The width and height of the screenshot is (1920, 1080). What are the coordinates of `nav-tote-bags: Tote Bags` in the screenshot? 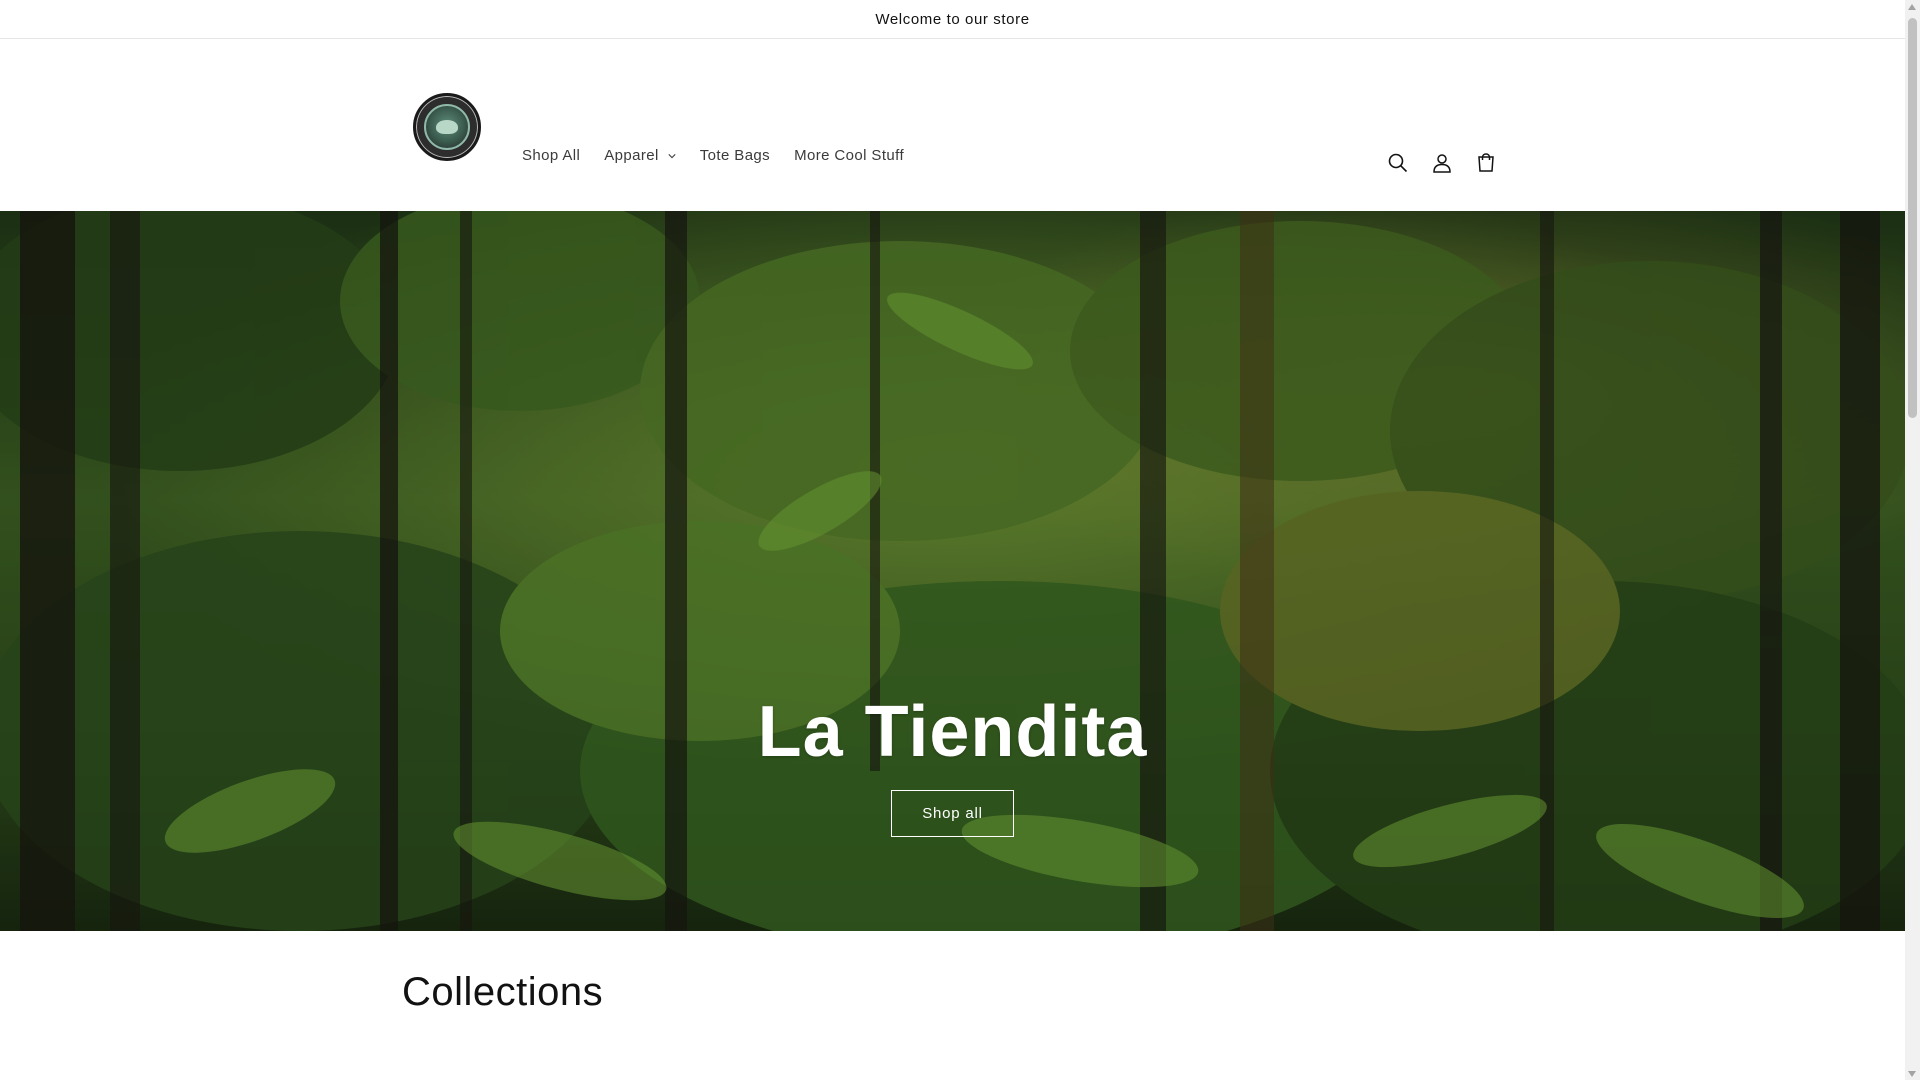 It's located at (735, 155).